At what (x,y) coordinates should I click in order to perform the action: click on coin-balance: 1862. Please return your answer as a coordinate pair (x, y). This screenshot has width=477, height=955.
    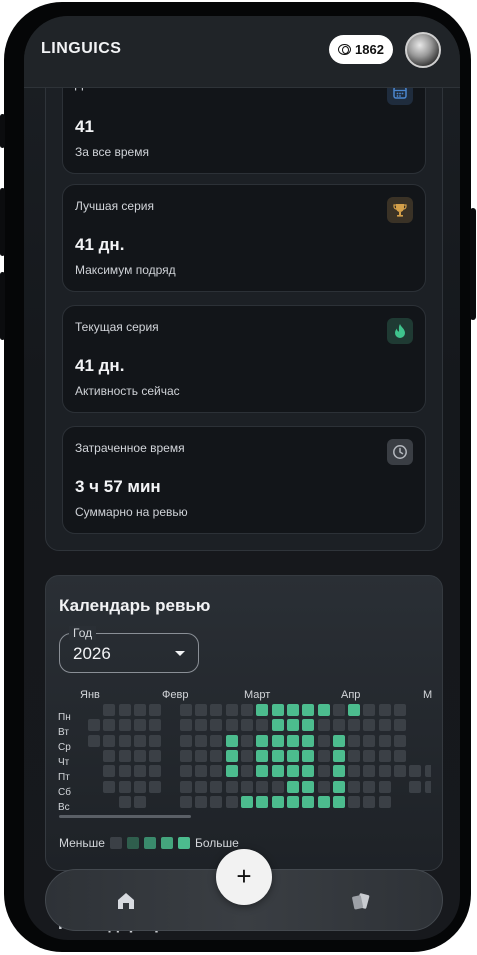
    Looking at the image, I should click on (361, 49).